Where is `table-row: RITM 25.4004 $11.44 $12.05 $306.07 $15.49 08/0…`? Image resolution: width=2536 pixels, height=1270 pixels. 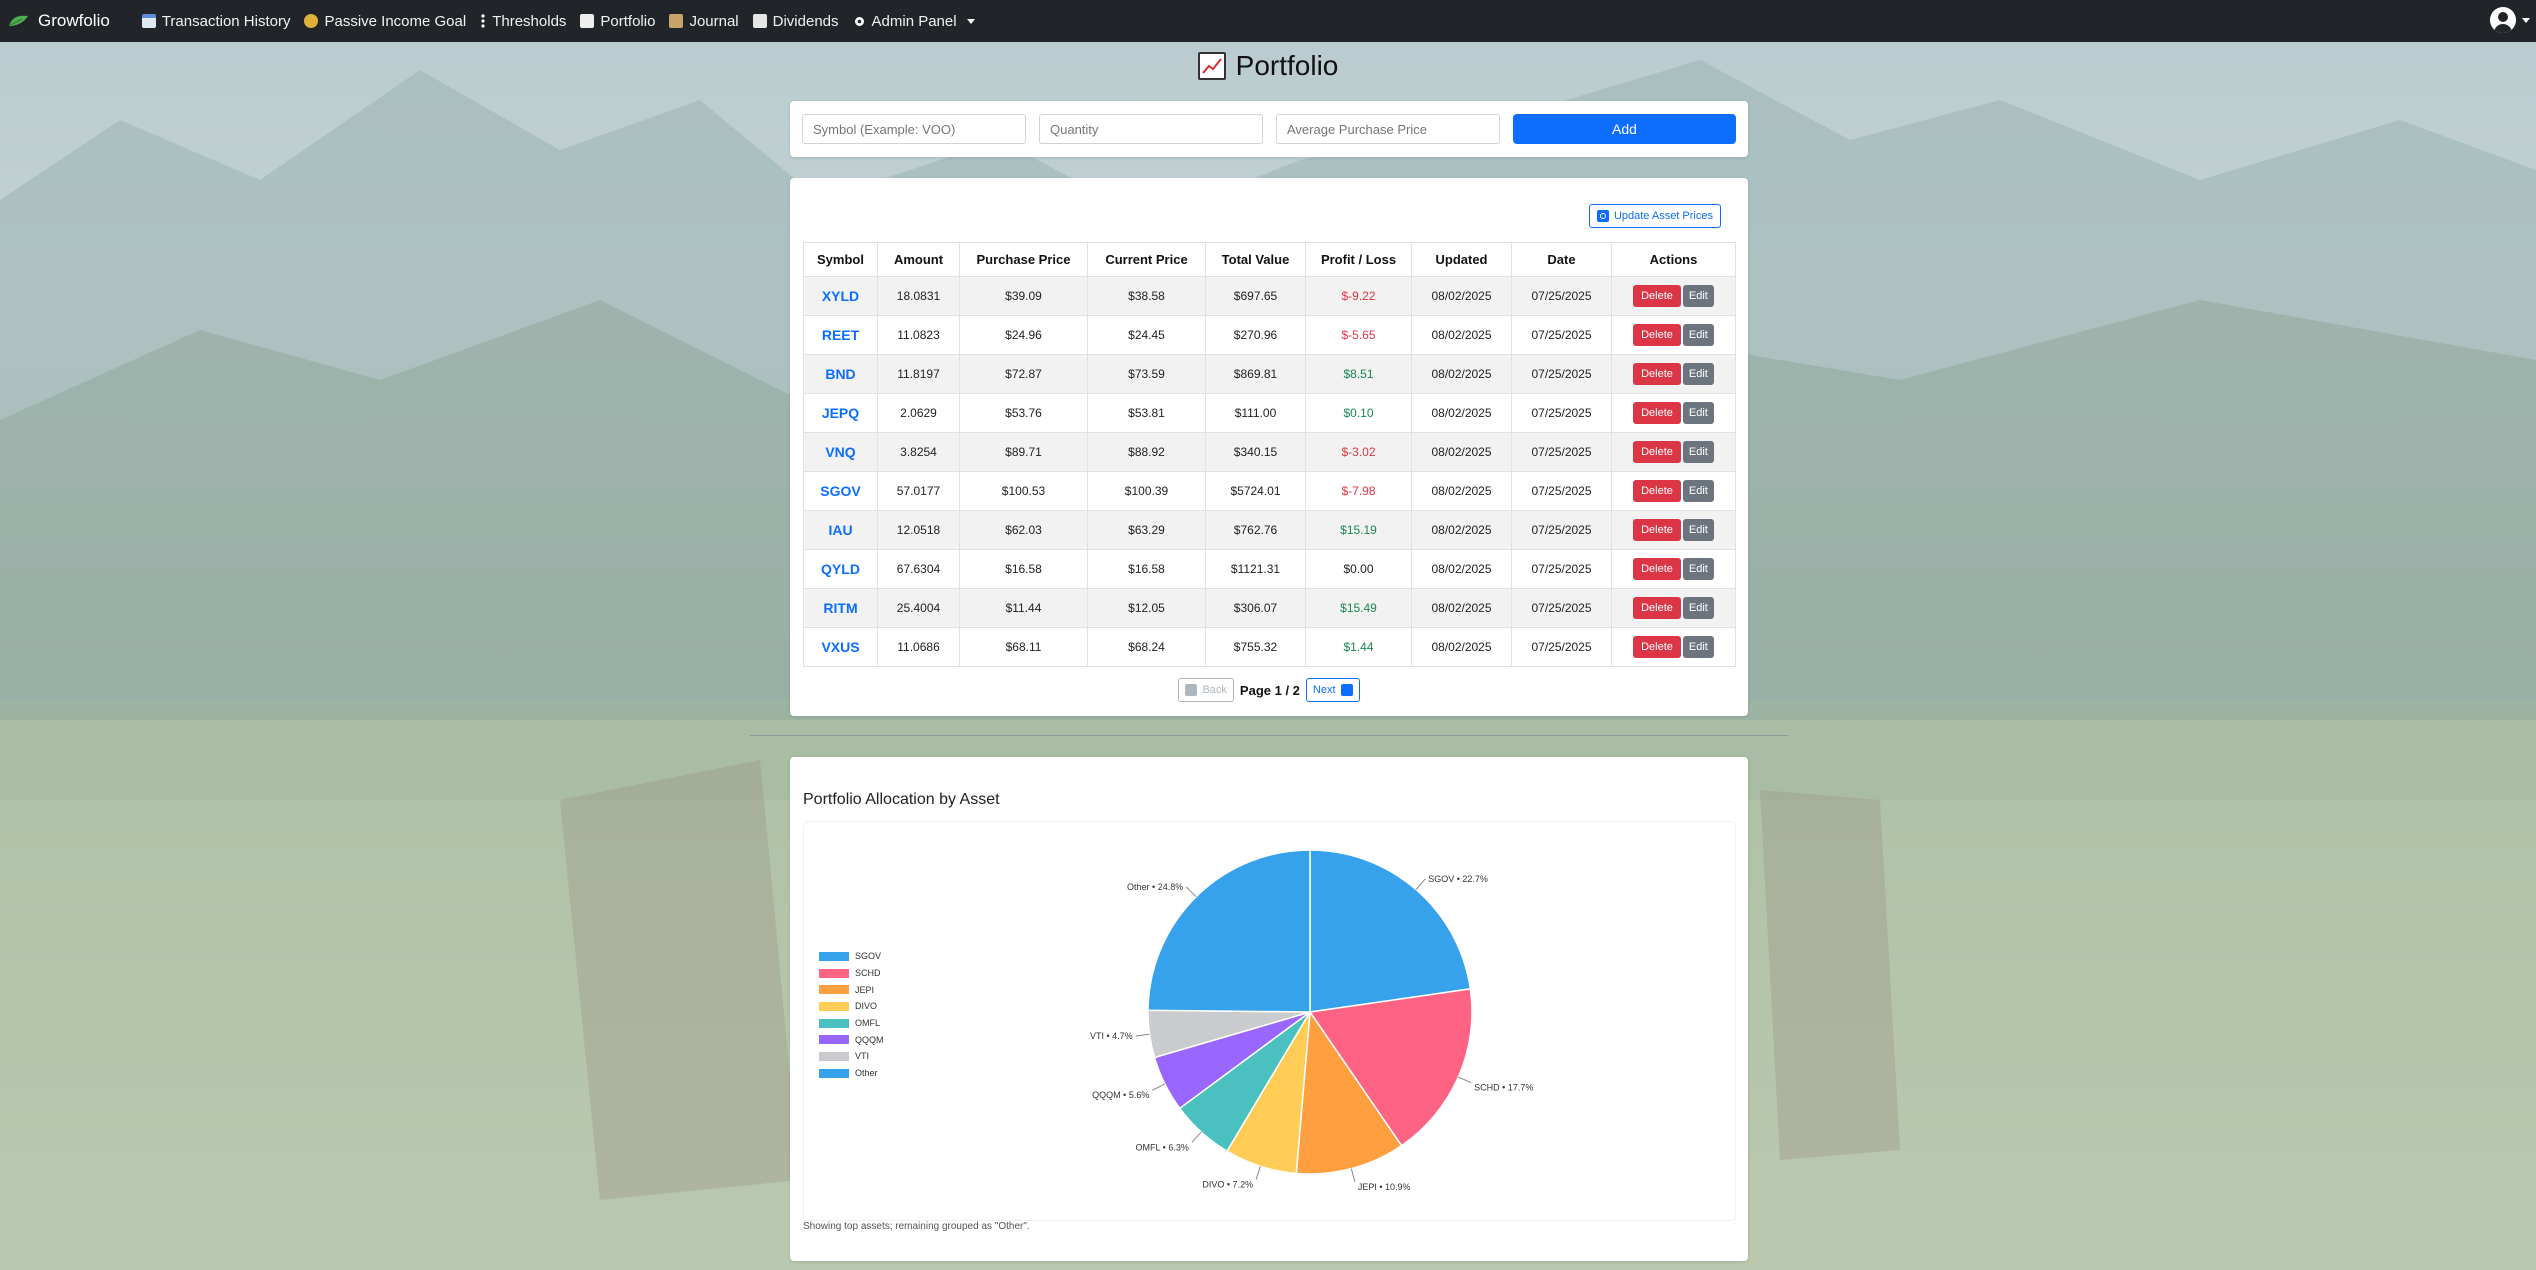 table-row: RITM 25.4004 $11.44 $12.05 $306.07 $15.49 08/0… is located at coordinates (1269, 608).